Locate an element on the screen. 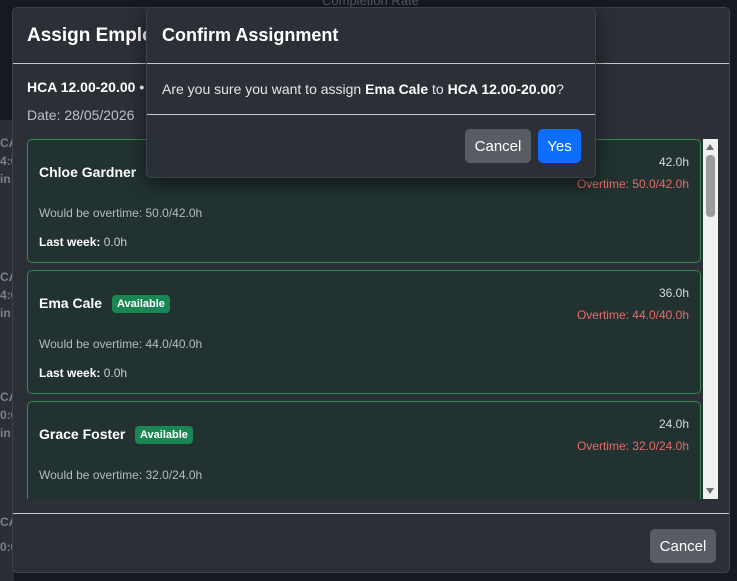  employee-overtime: Overtime: 50.0/42.0h is located at coordinates (632, 184).